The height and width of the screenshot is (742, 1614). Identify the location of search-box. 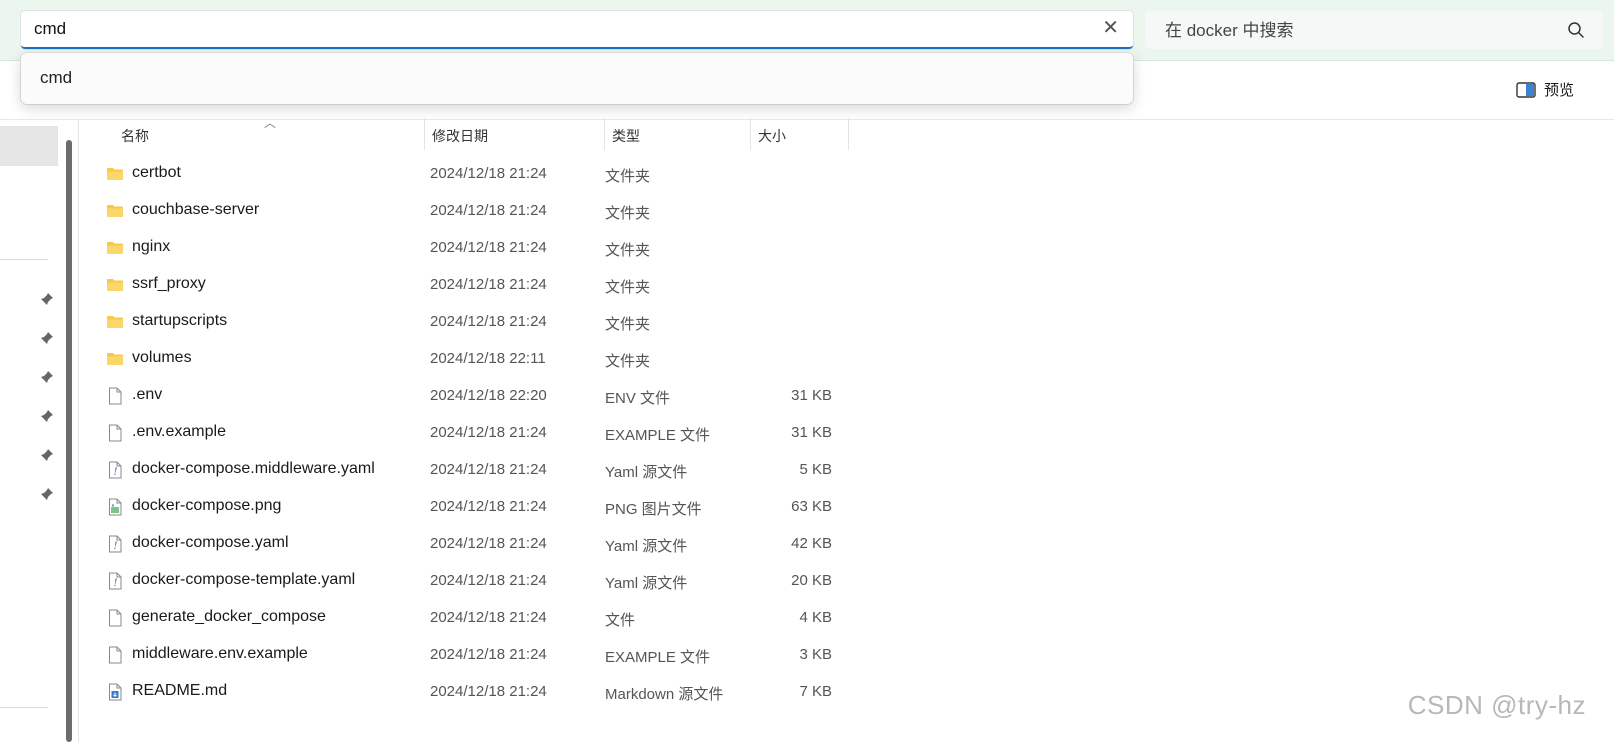
(1374, 30).